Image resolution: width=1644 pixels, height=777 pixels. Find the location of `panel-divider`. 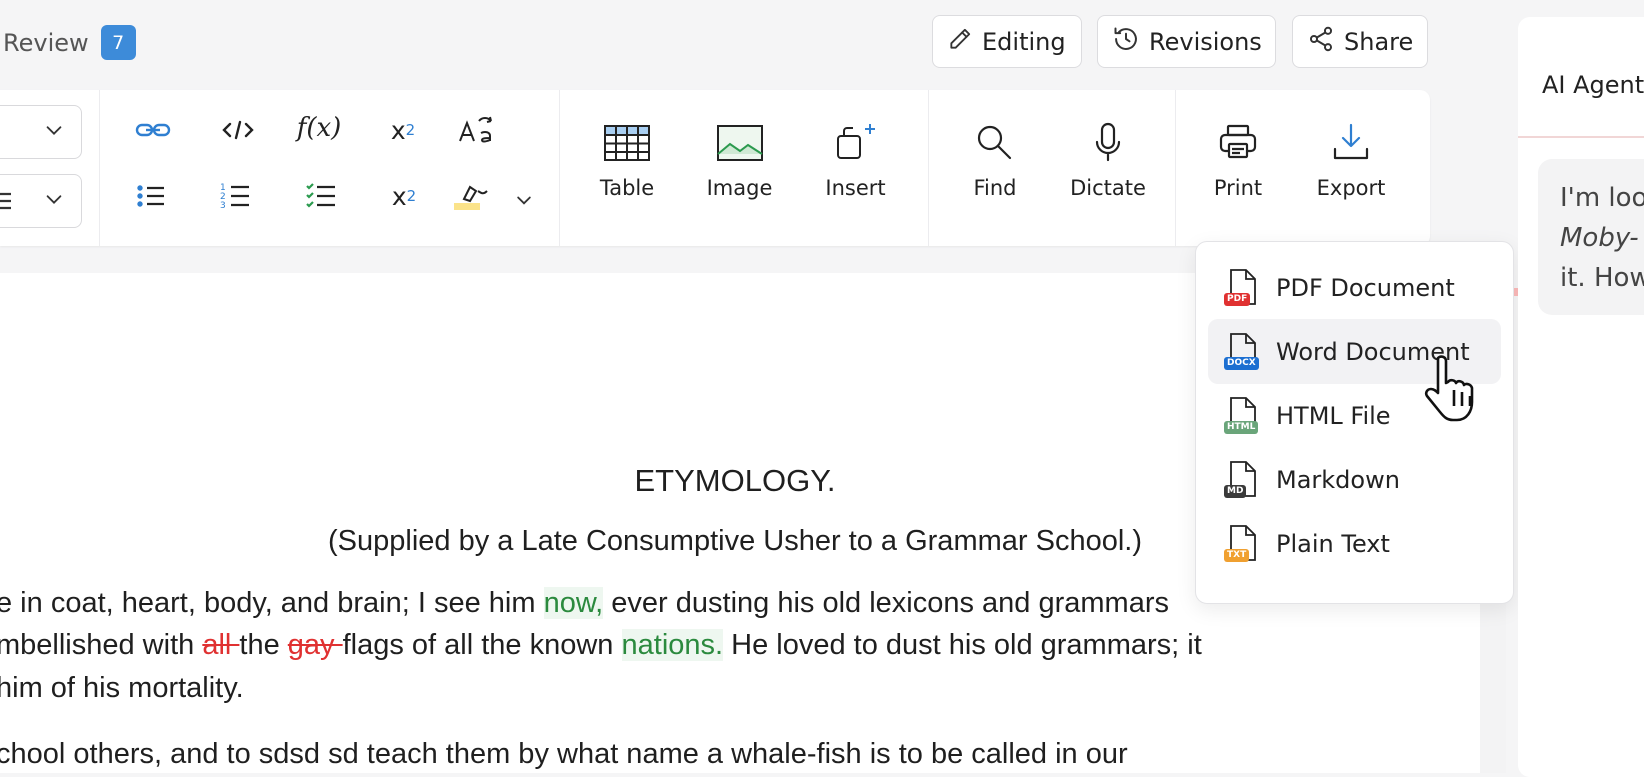

panel-divider is located at coordinates (1581, 137).